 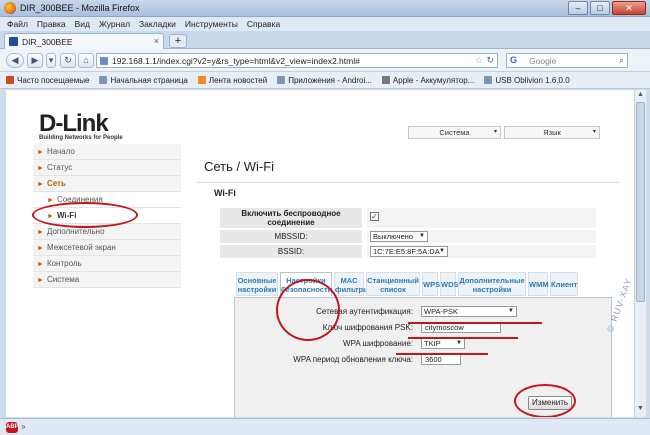 What do you see at coordinates (107, 168) in the screenshot?
I see `sidebar-item-status: ► Статус` at bounding box center [107, 168].